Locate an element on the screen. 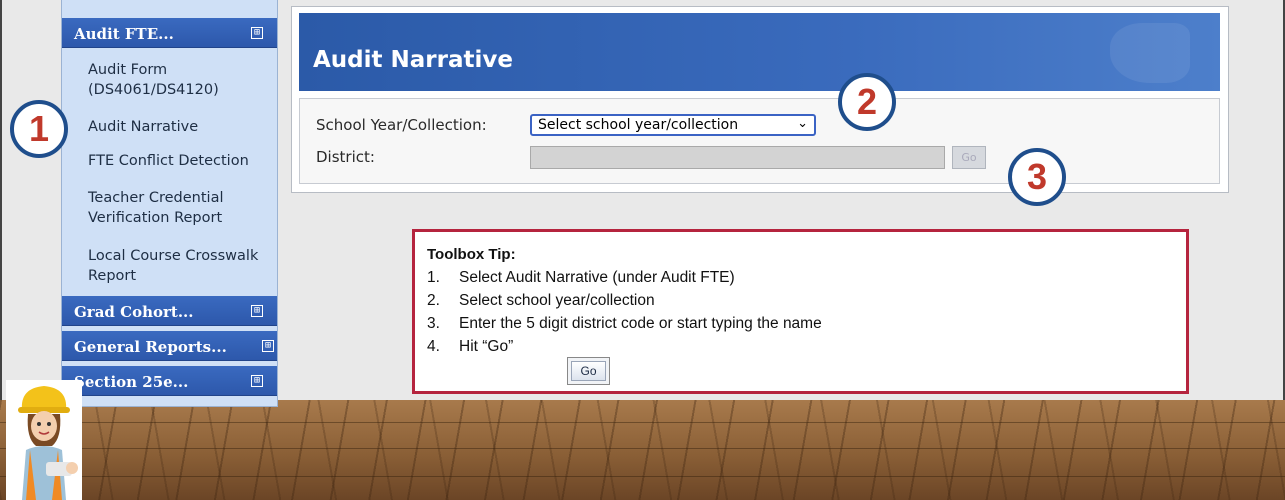 The image size is (1285, 500). callout-3: 3 is located at coordinates (1037, 177).